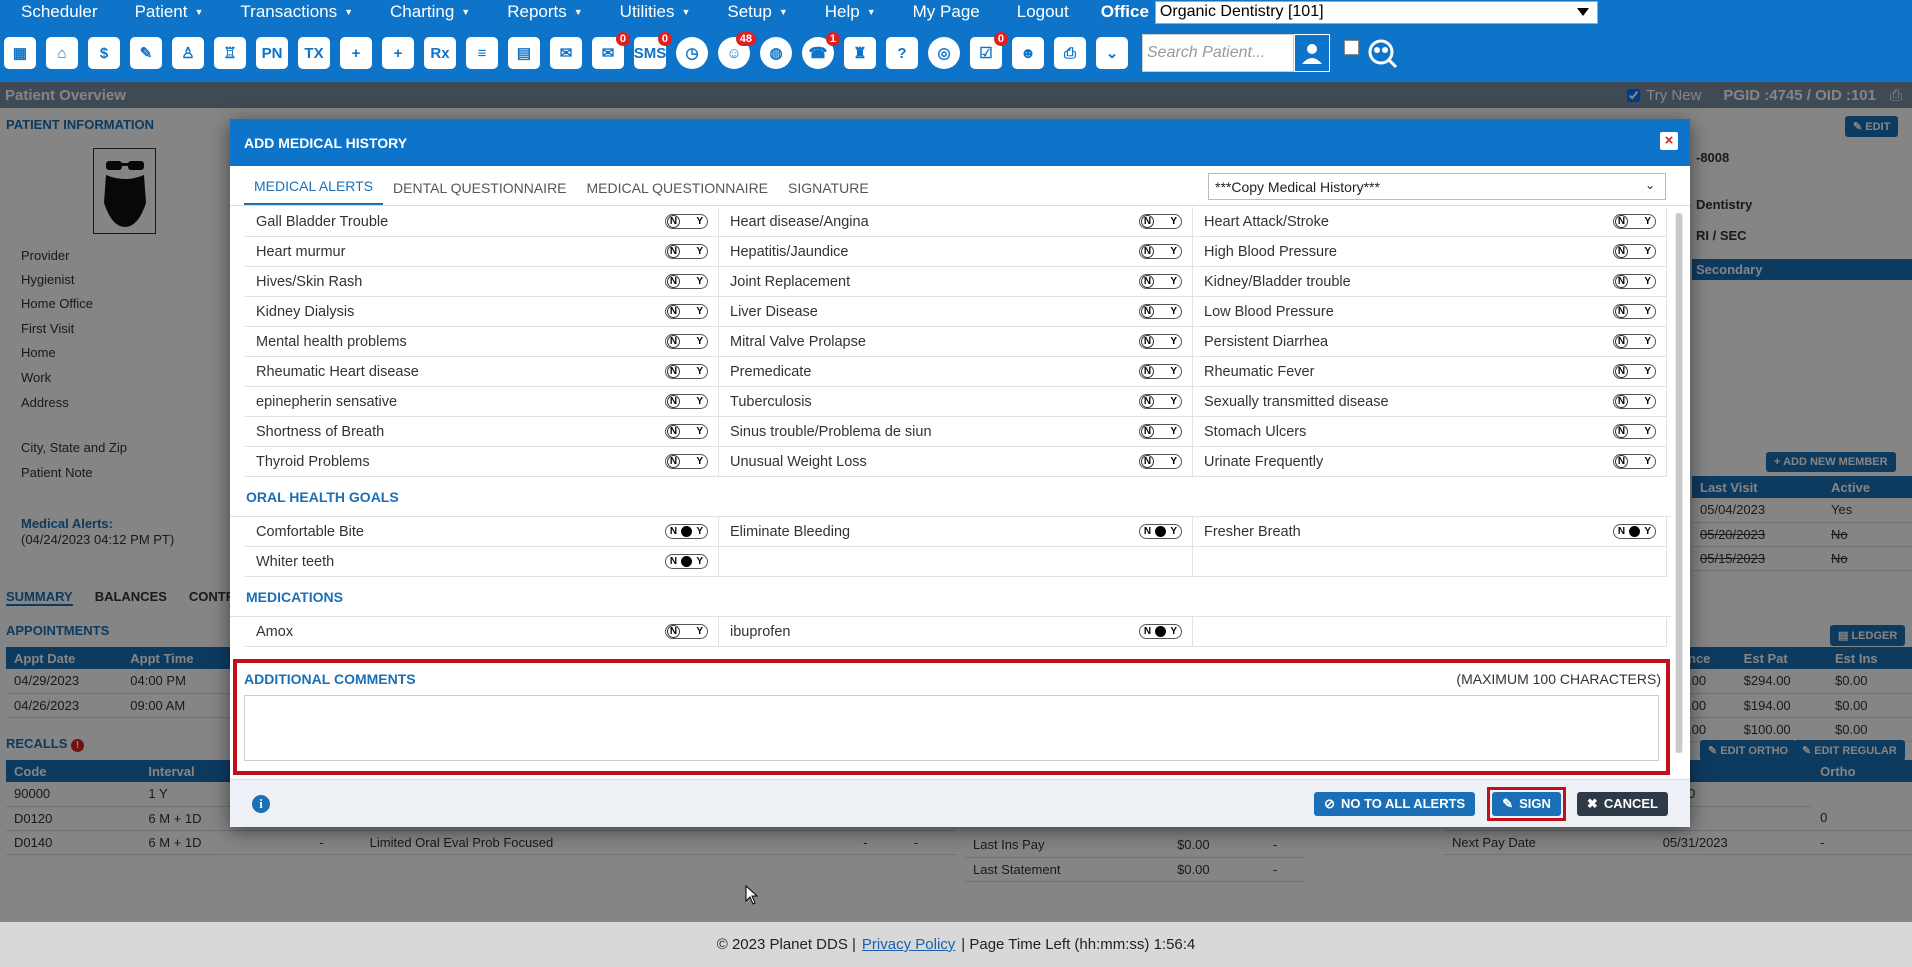 The image size is (1912, 967). I want to click on online-users-icon: ☺ 48, so click(736, 53).